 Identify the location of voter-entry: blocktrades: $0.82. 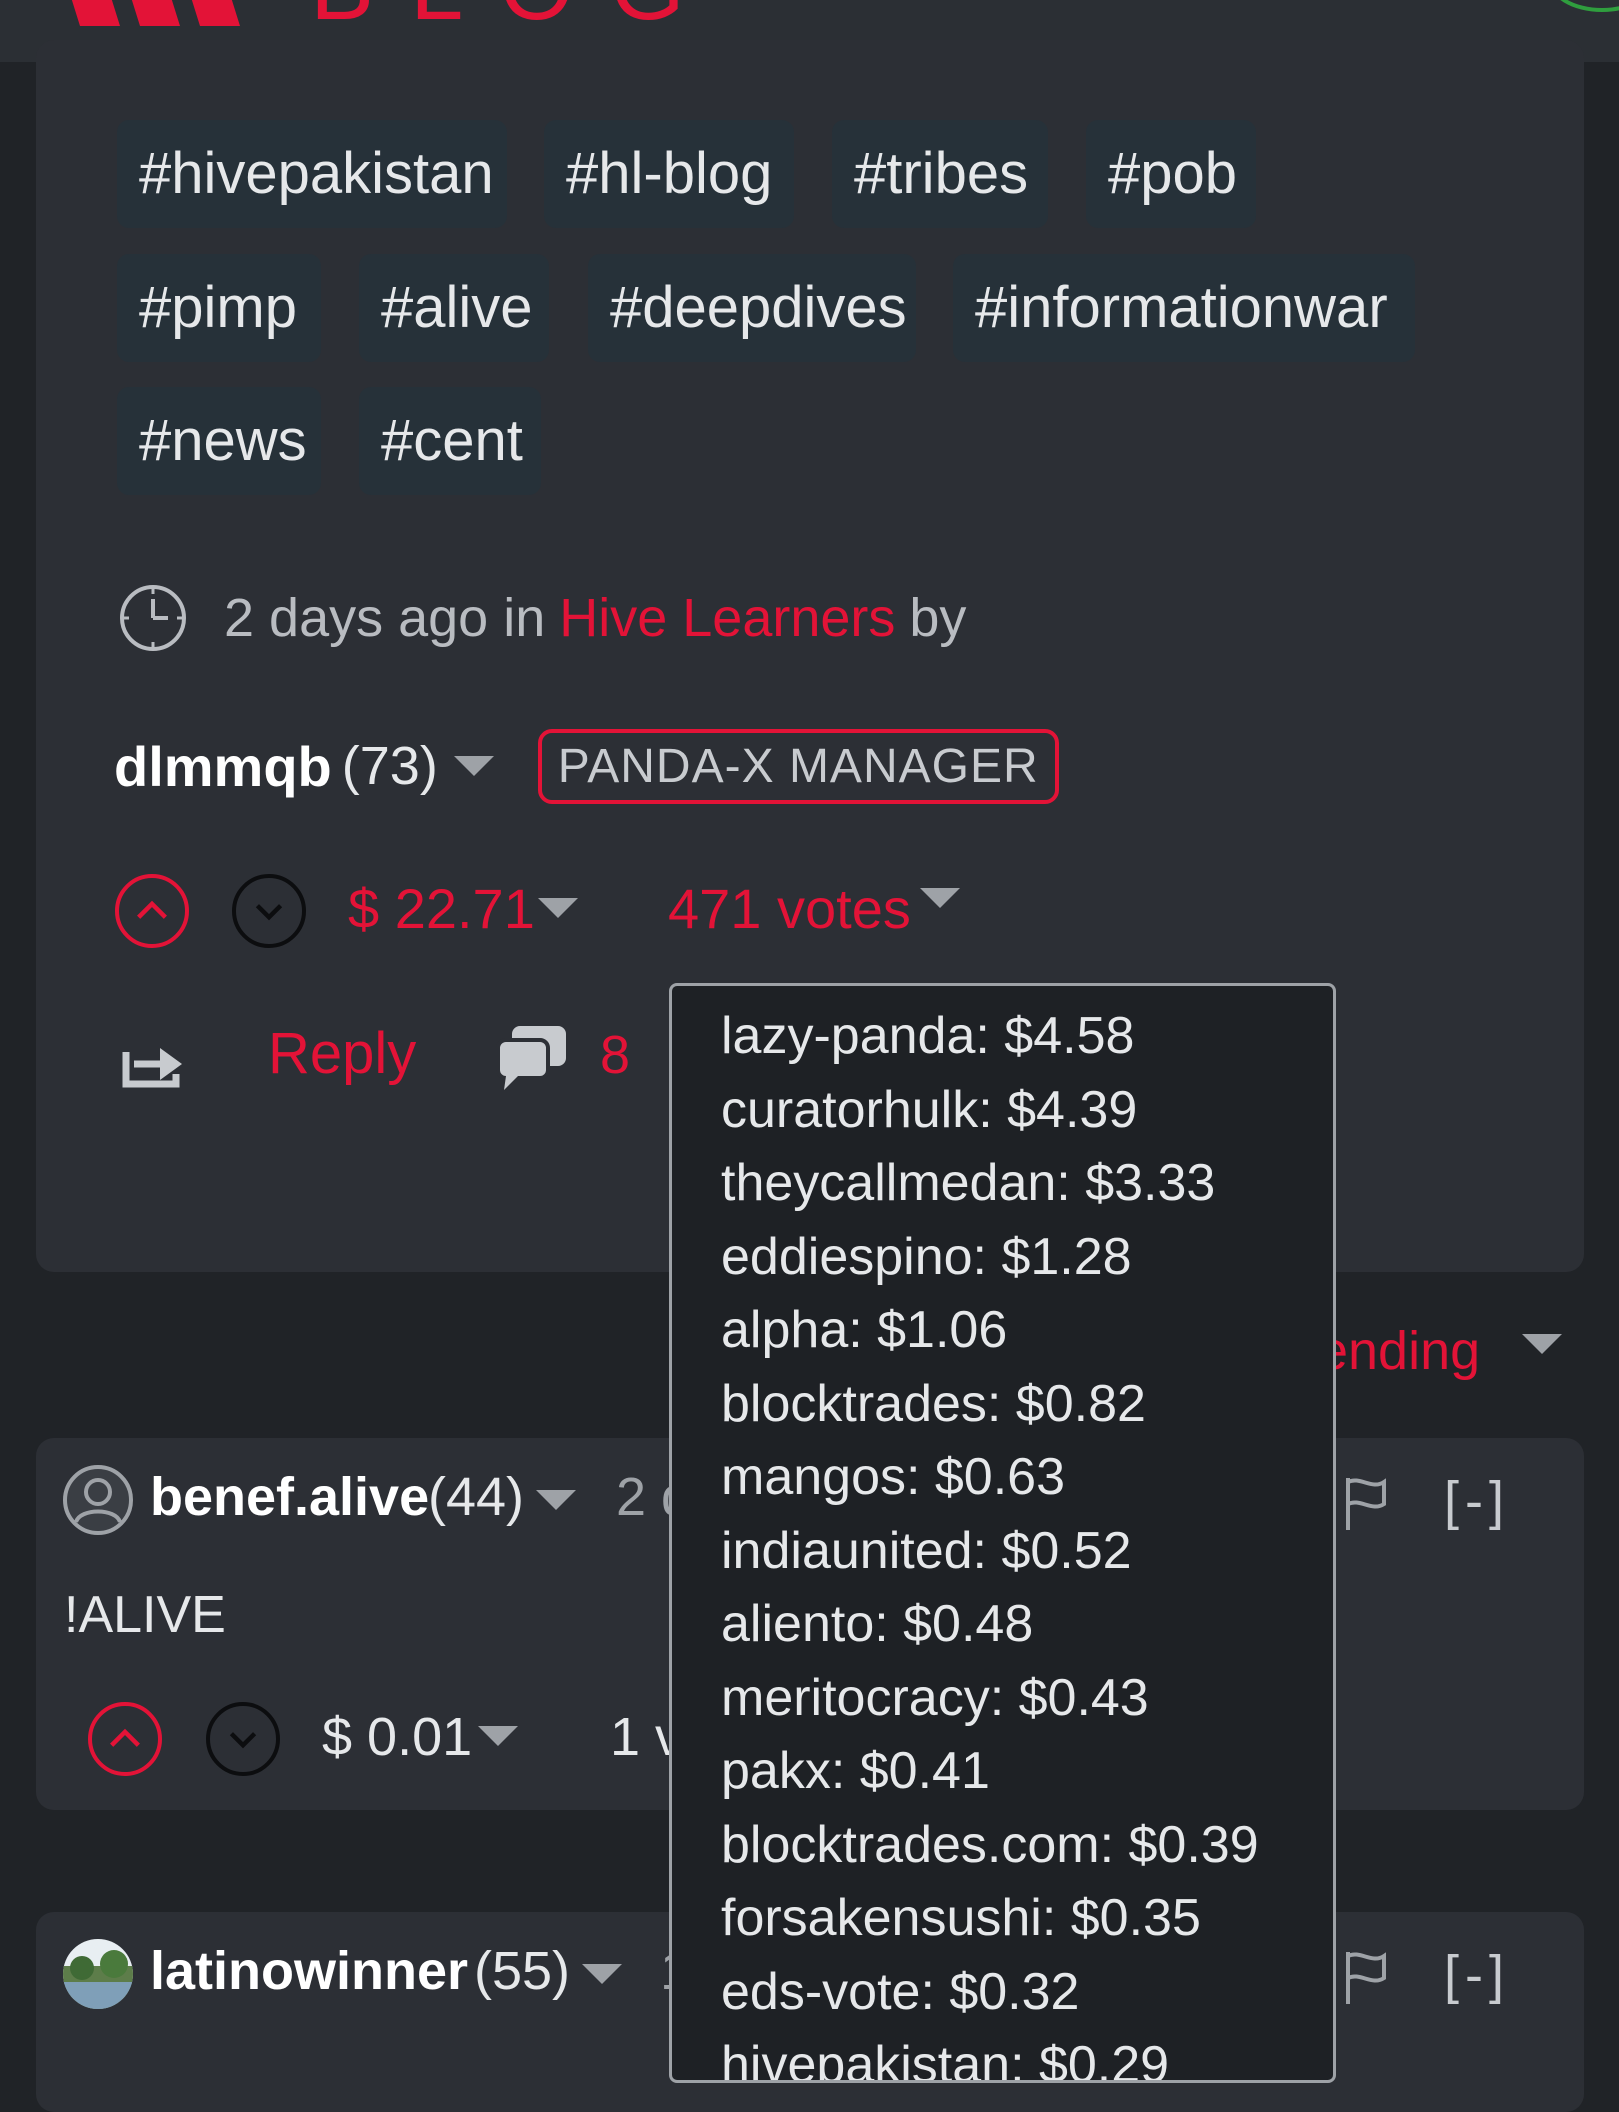
(933, 1404).